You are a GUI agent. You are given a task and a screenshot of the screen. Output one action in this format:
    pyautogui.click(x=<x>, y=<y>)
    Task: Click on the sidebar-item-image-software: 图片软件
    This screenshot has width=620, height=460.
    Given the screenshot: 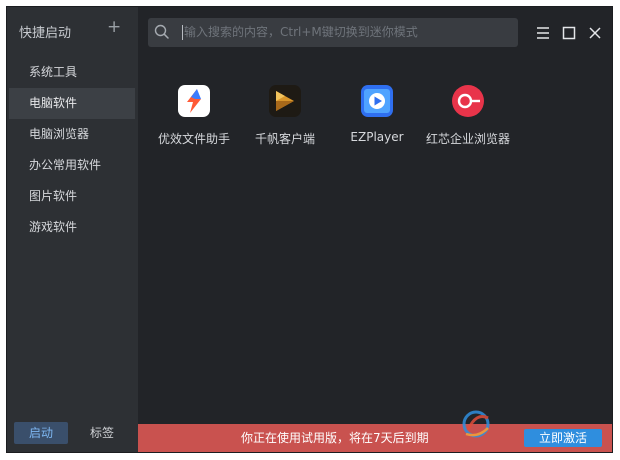 What is the action you would take?
    pyautogui.click(x=72, y=196)
    